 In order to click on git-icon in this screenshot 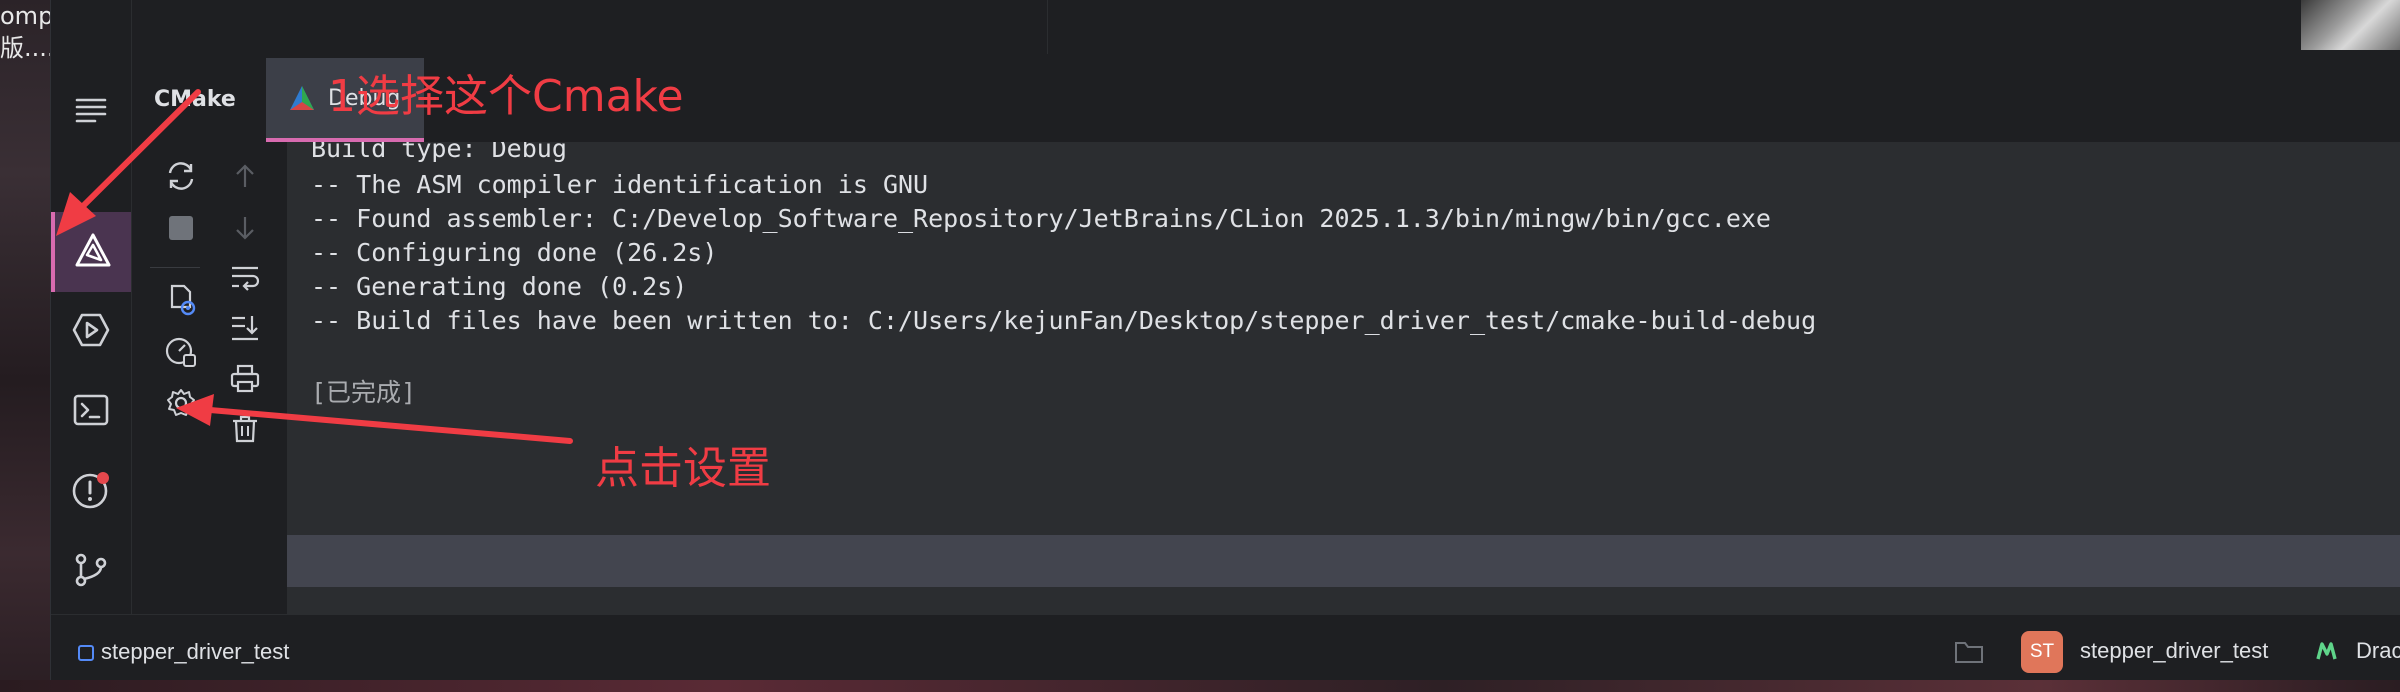, I will do `click(91, 572)`.